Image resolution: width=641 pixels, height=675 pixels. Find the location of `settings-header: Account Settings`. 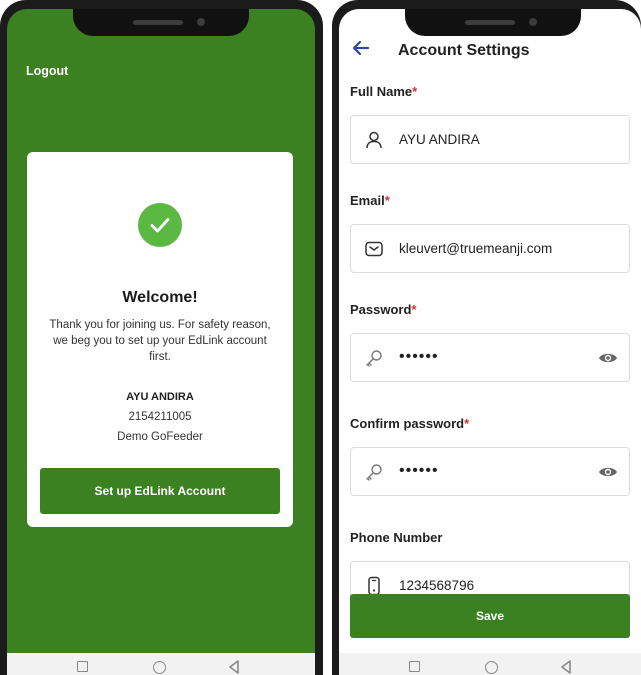

settings-header: Account Settings is located at coordinates (490, 46).